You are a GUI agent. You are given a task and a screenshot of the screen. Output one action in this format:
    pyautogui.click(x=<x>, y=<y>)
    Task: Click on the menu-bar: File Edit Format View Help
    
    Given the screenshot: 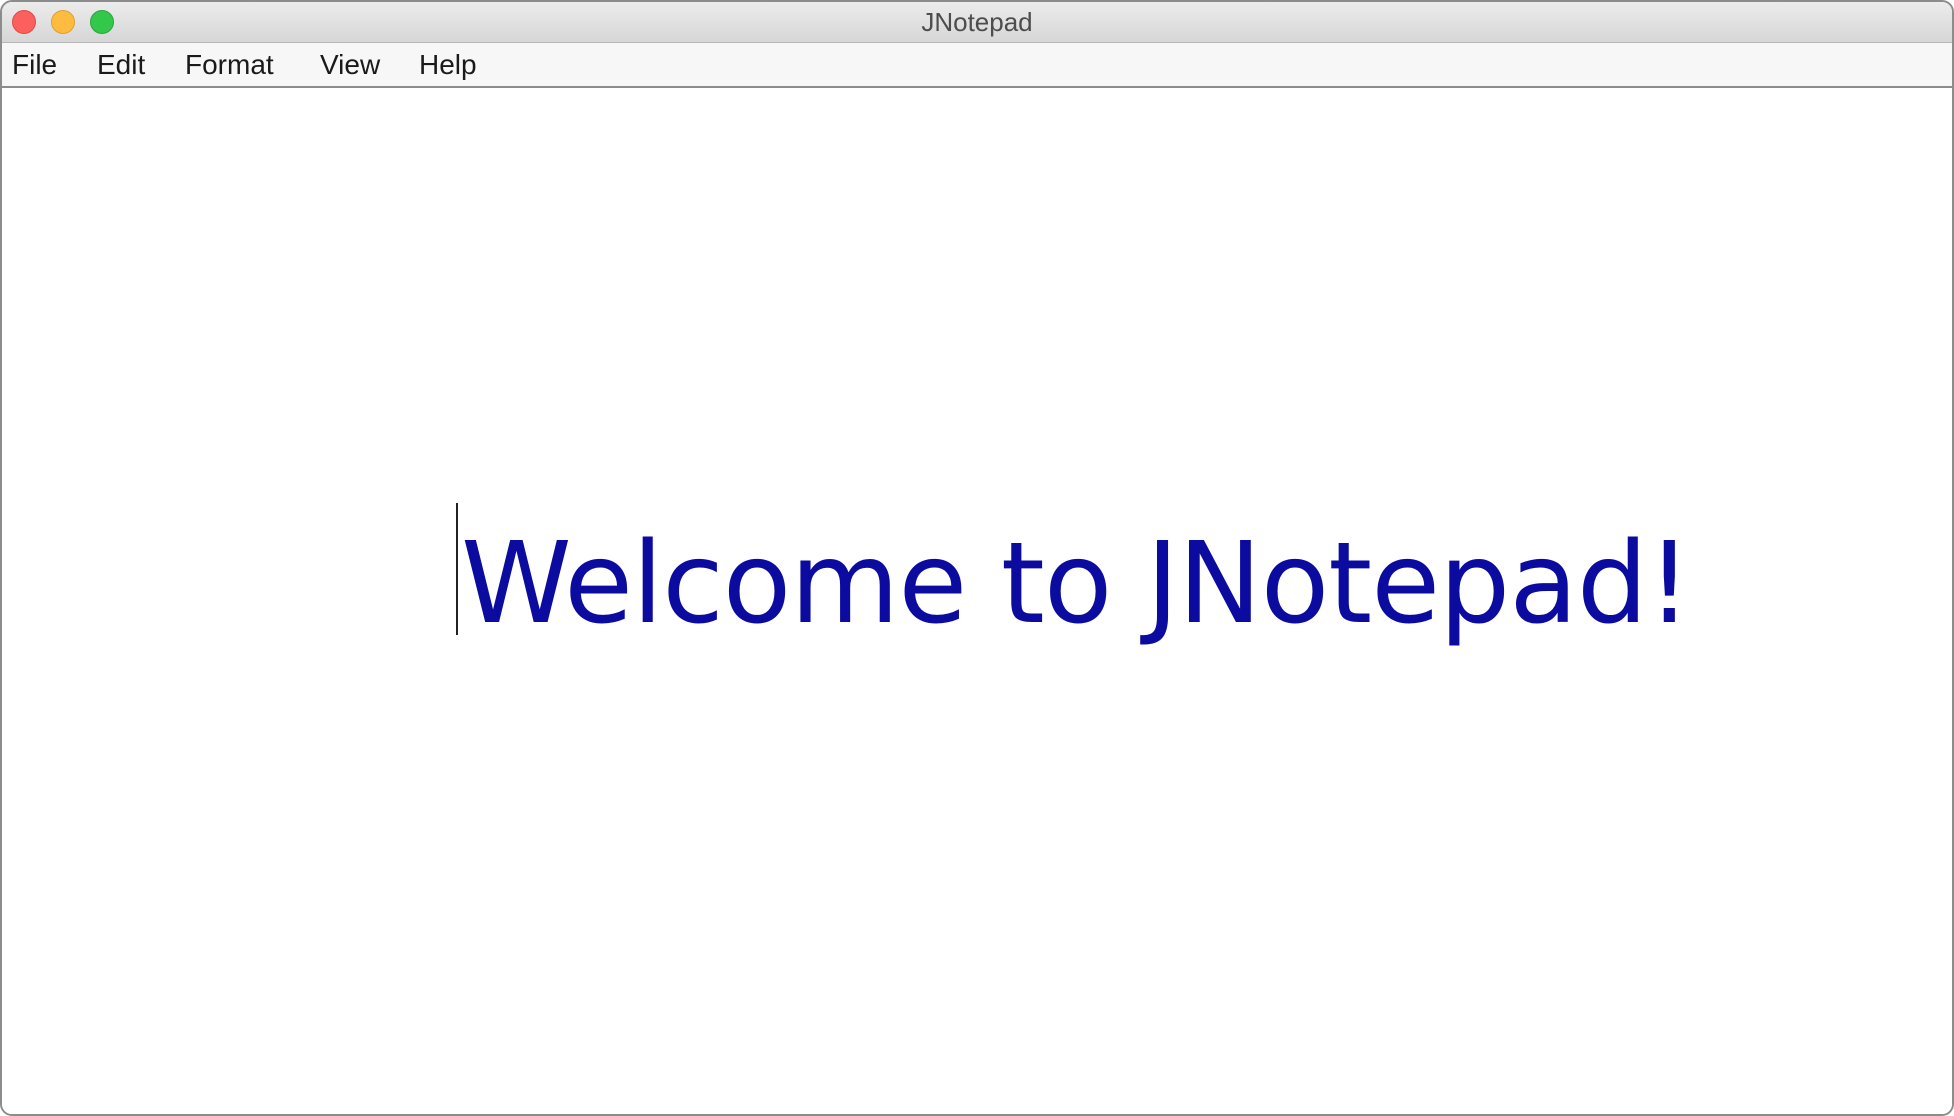 What is the action you would take?
    pyautogui.click(x=977, y=65)
    